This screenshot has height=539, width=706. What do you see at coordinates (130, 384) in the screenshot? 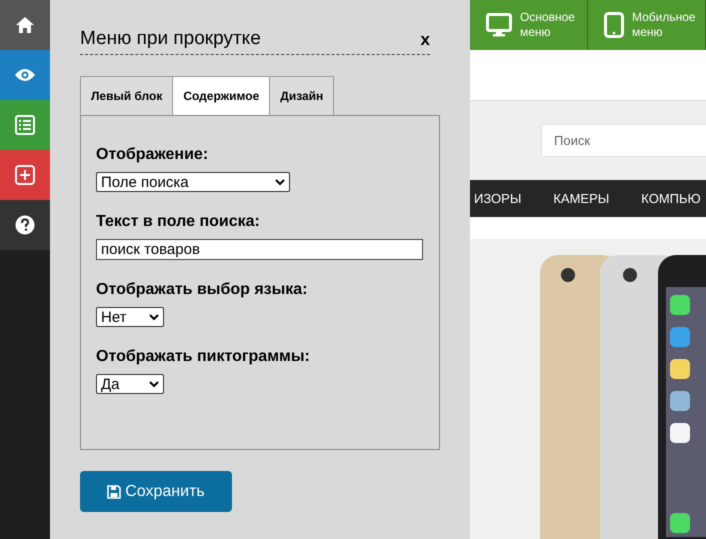
I see `dropdown: Да` at bounding box center [130, 384].